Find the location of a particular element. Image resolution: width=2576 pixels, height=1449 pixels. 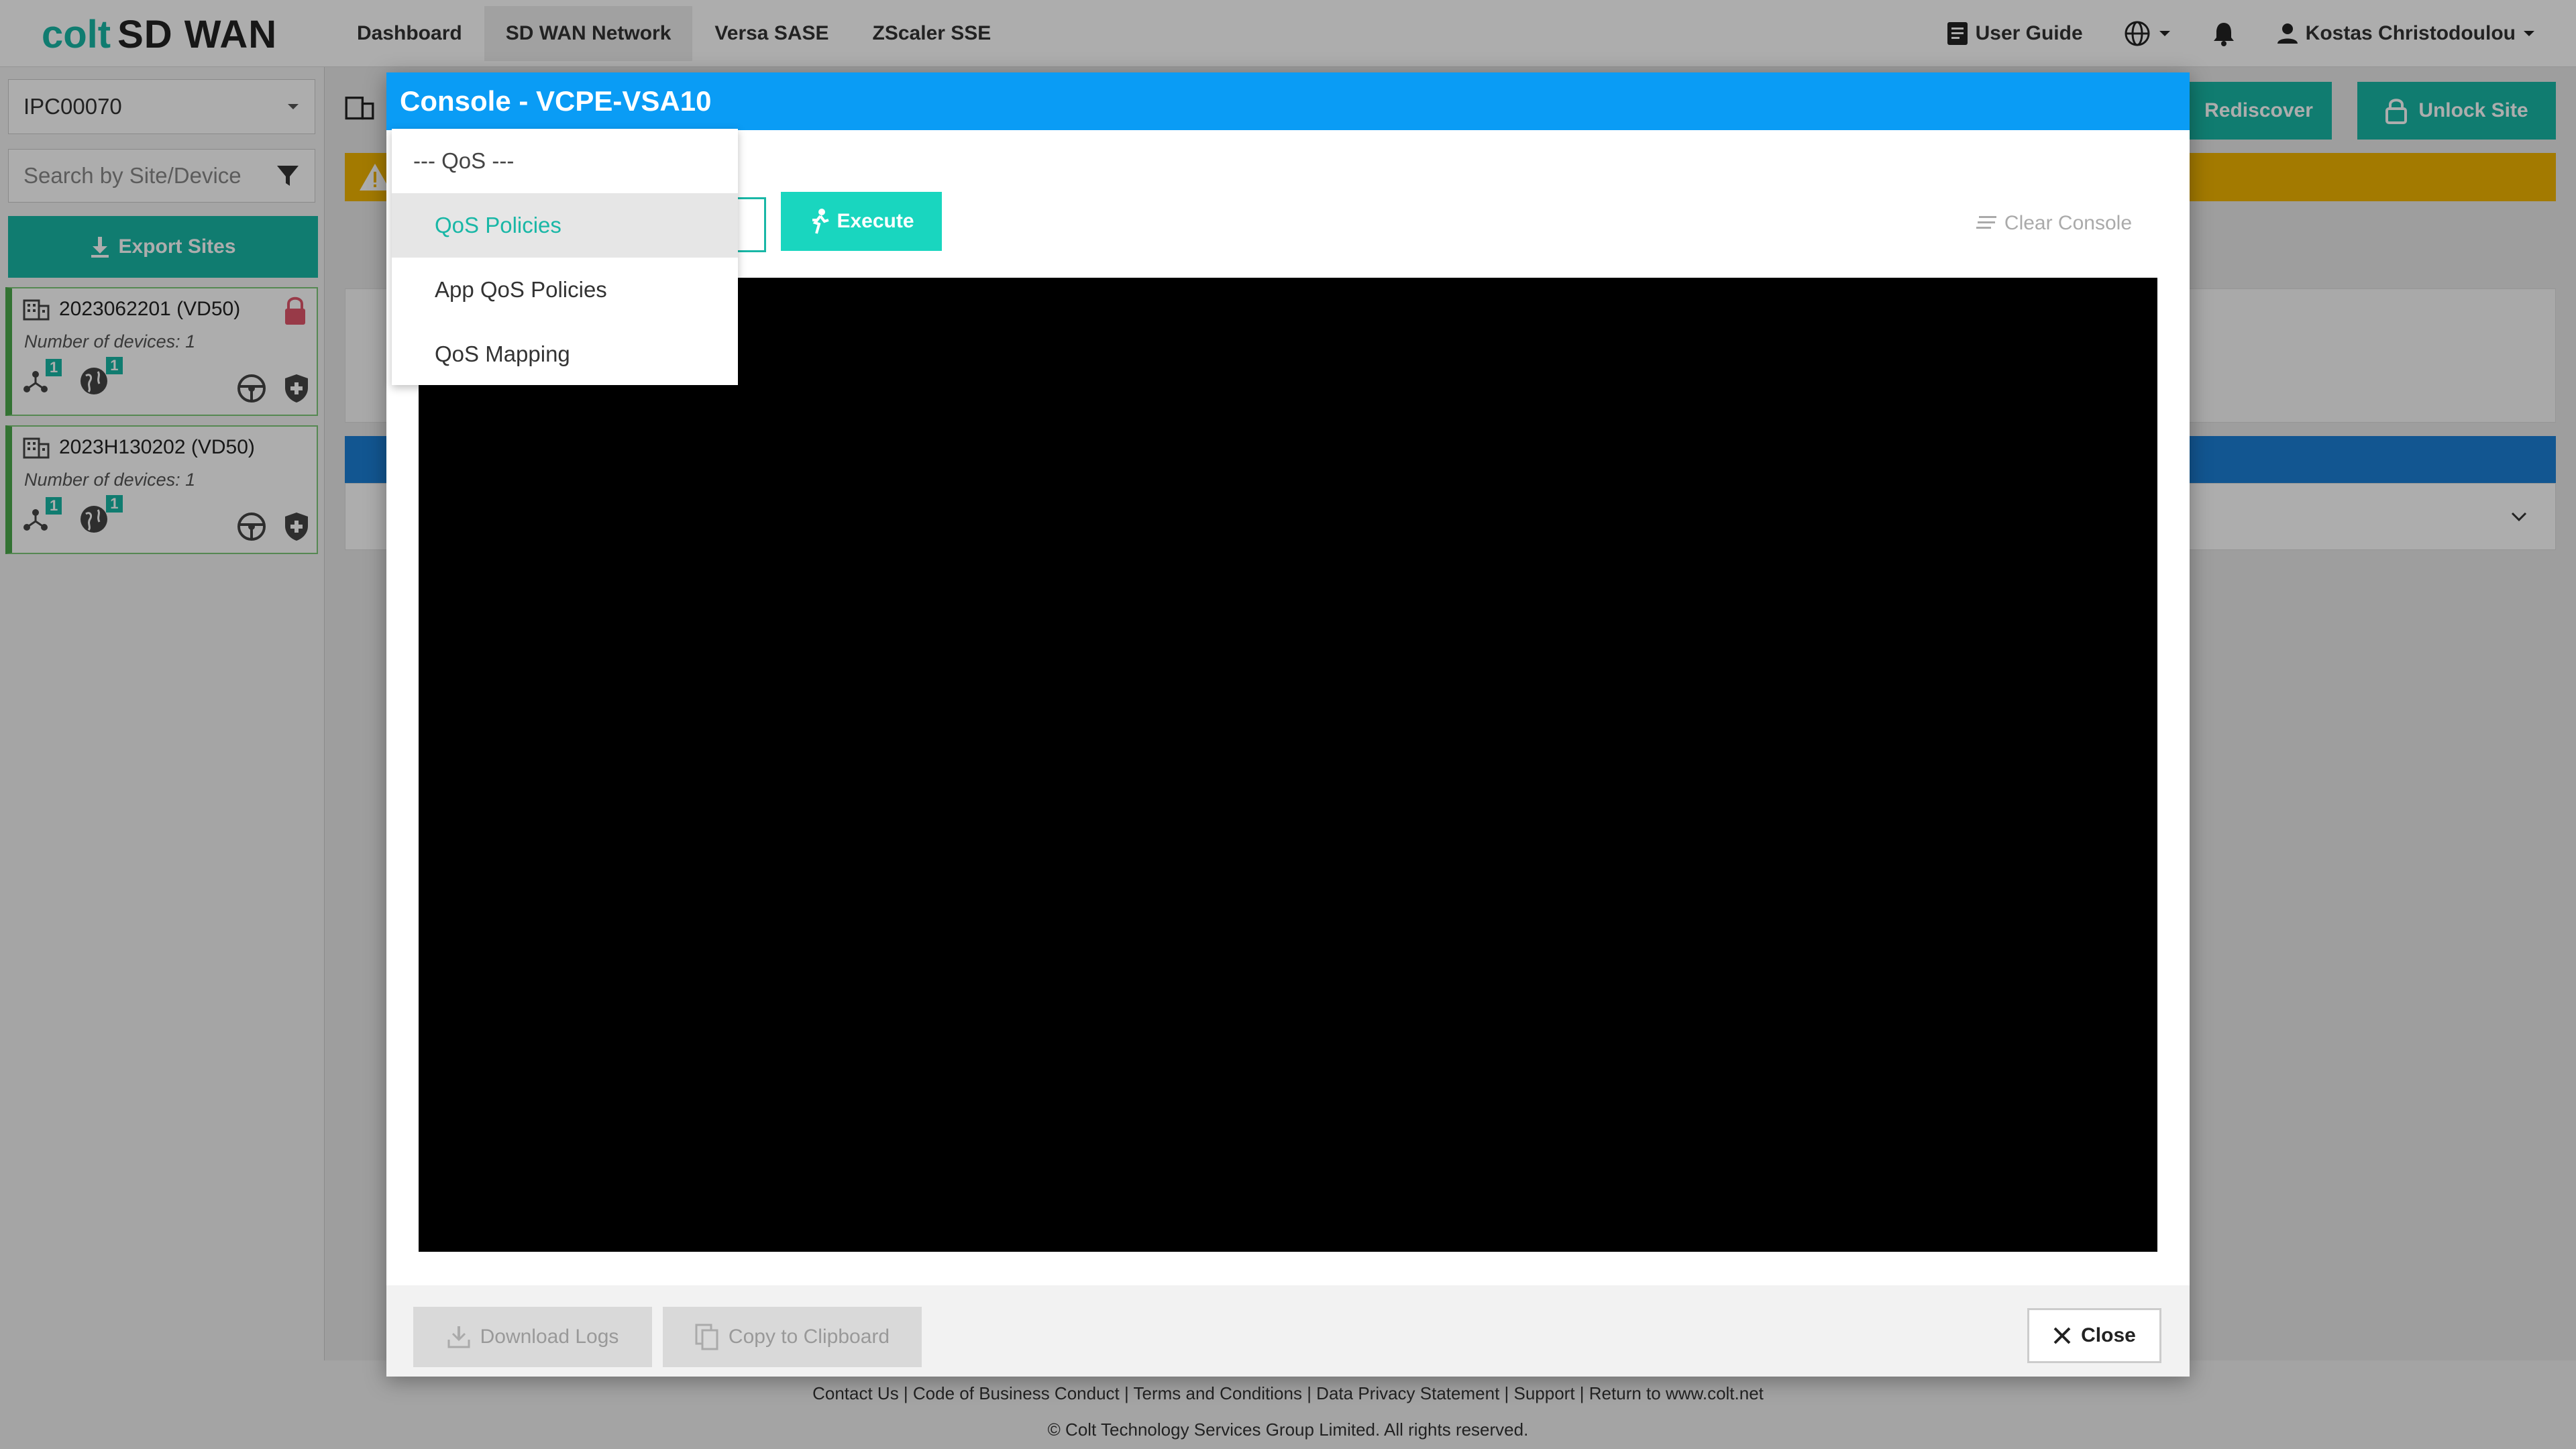

dropdown-group-header: --- QoS --- is located at coordinates (464, 160).